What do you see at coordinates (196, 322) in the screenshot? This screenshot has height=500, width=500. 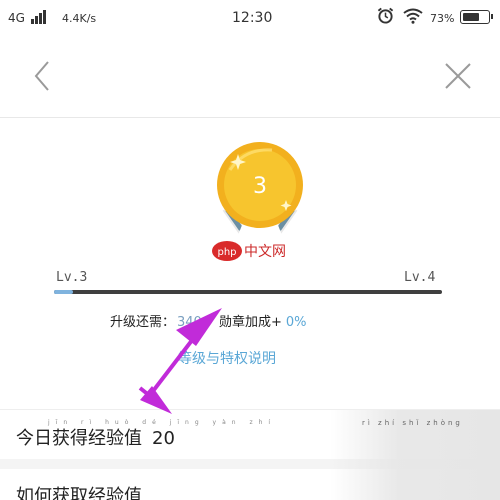 I see `upgrade-need-value: 340，` at bounding box center [196, 322].